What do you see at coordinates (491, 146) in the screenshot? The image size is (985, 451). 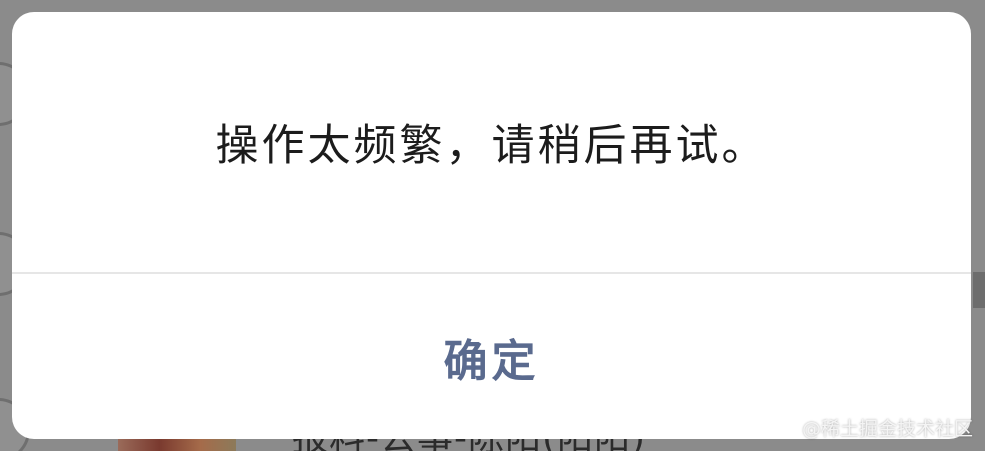 I see `dialog-message: 操作太频繁，请稍后再试。` at bounding box center [491, 146].